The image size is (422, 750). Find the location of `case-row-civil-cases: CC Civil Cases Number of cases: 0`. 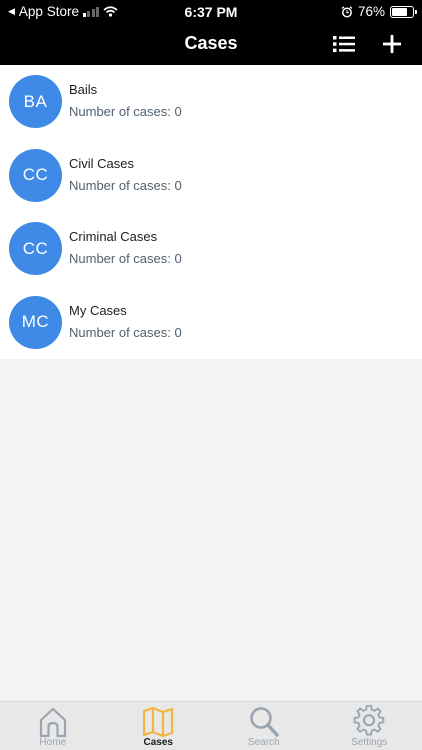

case-row-civil-cases: CC Civil Cases Number of cases: 0 is located at coordinates (211, 176).